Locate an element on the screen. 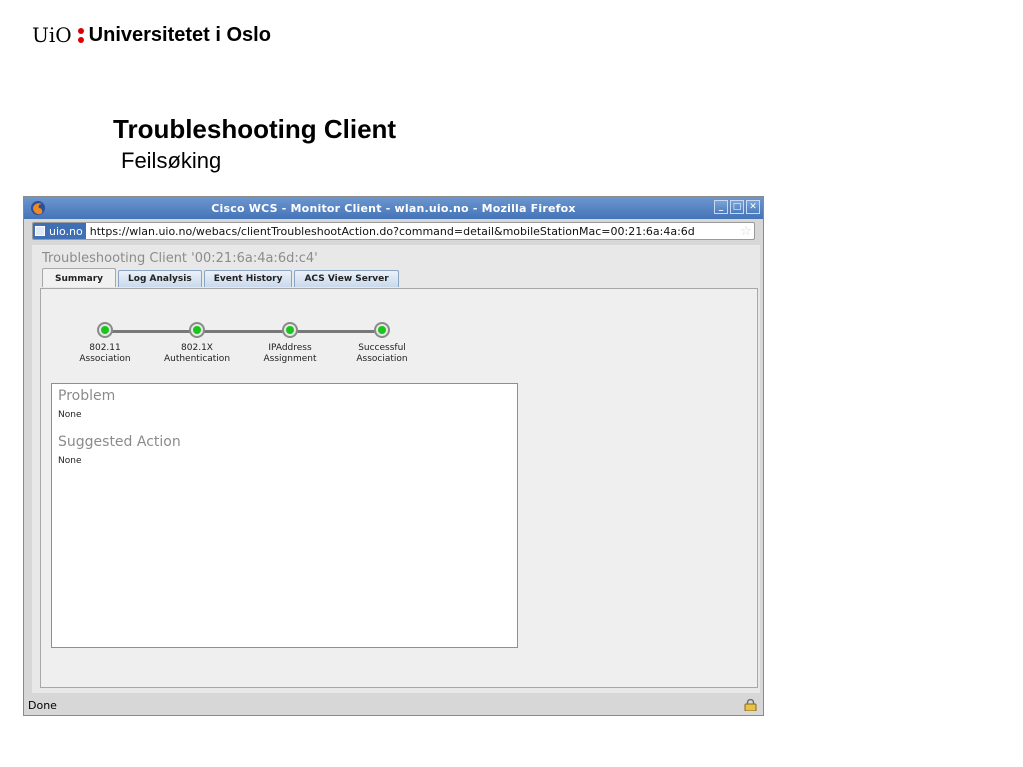  site-identity-button: uio.no is located at coordinates (59, 231).